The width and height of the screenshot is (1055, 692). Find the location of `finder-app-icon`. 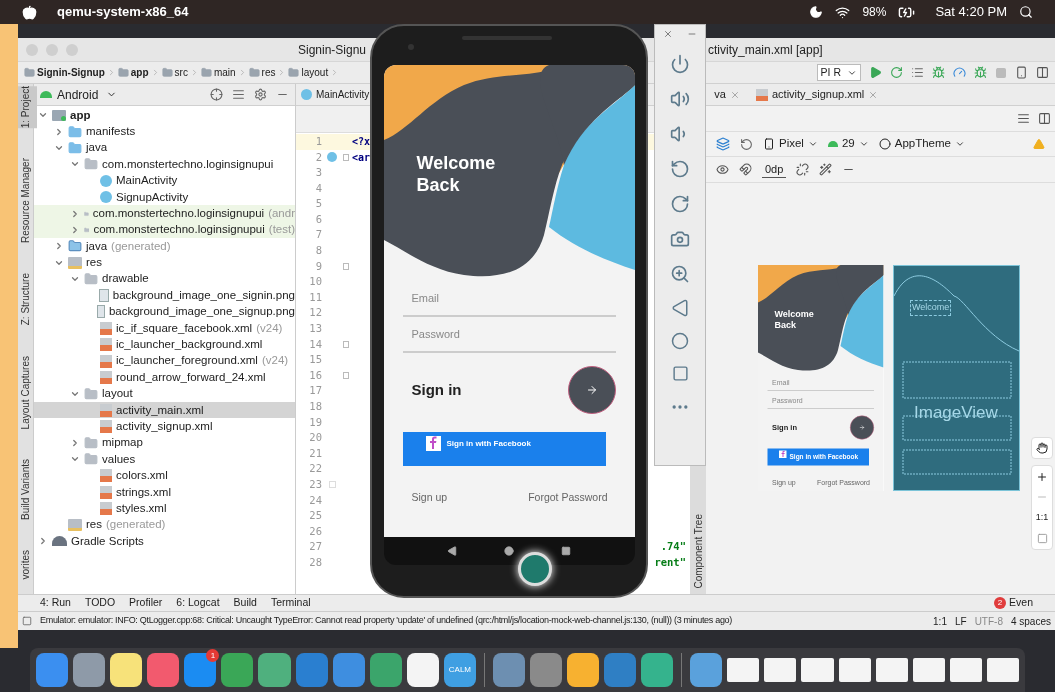

finder-app-icon is located at coordinates (52, 670).